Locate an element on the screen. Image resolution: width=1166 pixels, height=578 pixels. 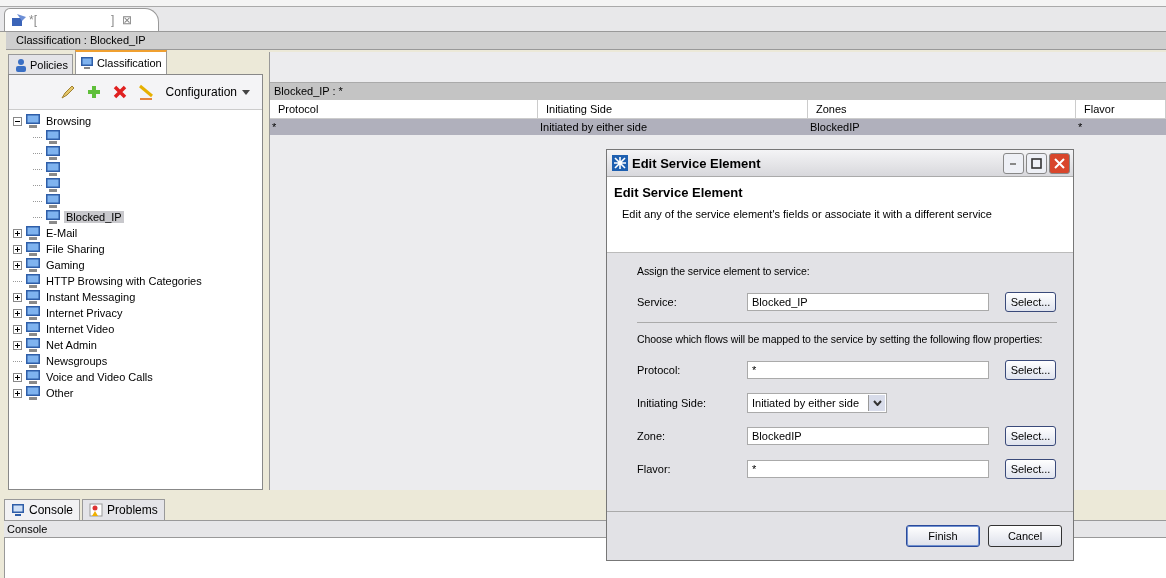
column-header: Protocol is located at coordinates (404, 109).